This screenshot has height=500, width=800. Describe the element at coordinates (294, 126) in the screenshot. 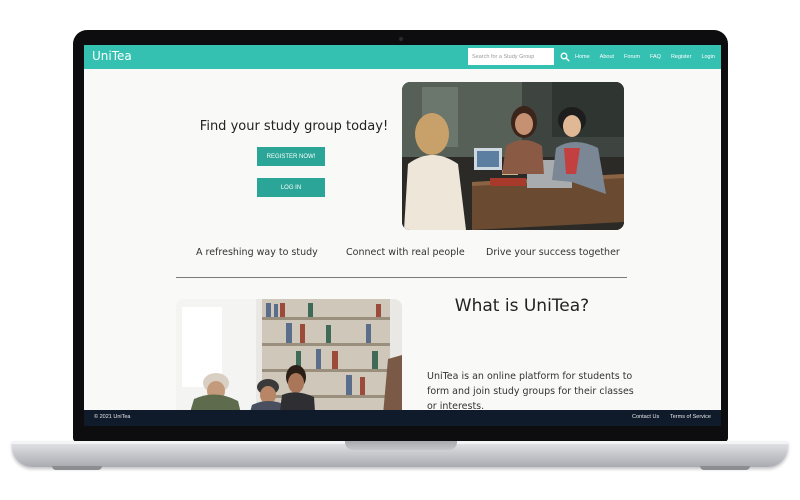

I see `hero-title: Find your study group today!` at that location.